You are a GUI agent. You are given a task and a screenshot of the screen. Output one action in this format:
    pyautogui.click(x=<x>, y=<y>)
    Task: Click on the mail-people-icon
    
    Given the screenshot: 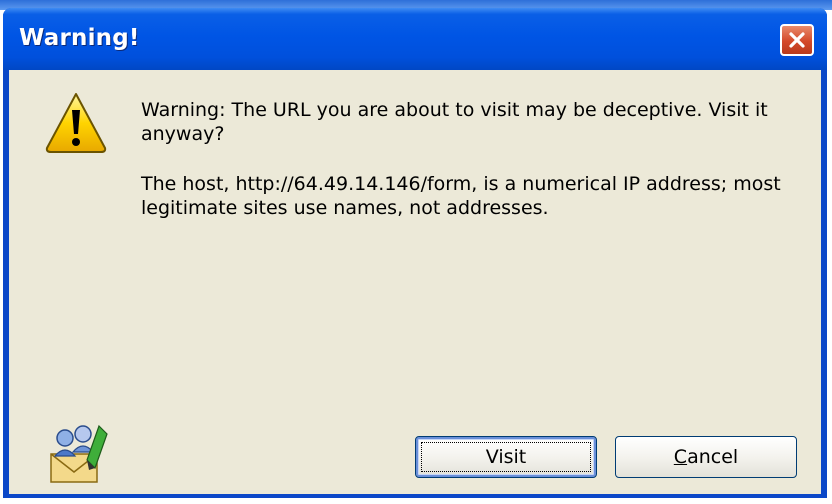 What is the action you would take?
    pyautogui.click(x=79, y=453)
    